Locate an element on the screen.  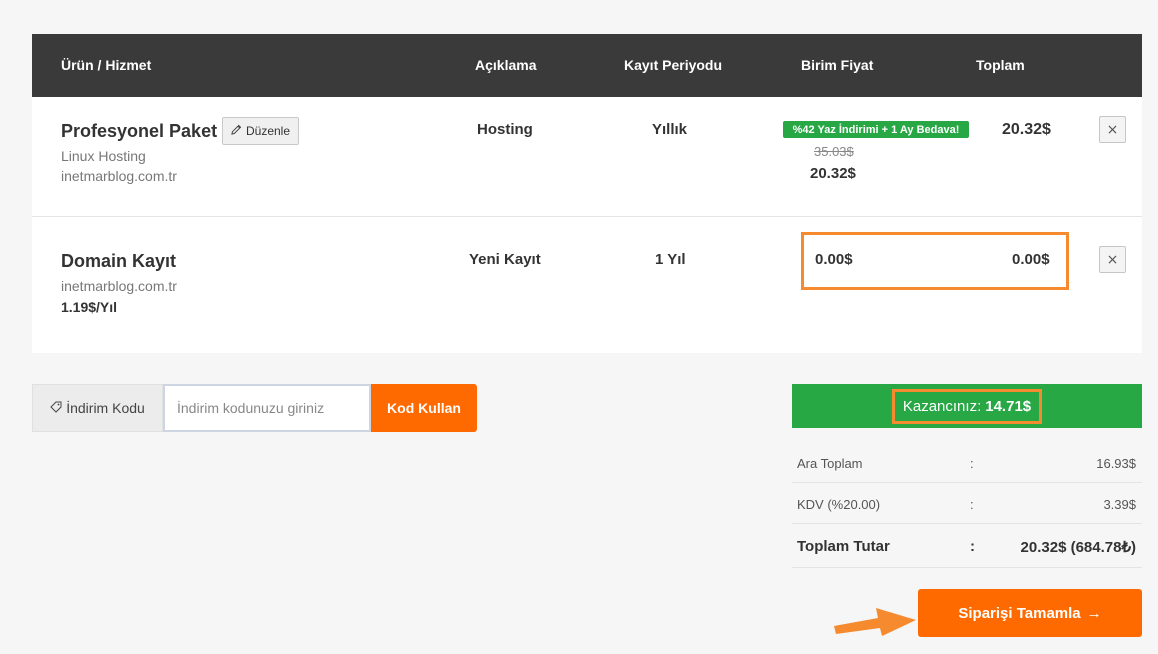
coupon-label: İndirim Kodu is located at coordinates (97, 408).